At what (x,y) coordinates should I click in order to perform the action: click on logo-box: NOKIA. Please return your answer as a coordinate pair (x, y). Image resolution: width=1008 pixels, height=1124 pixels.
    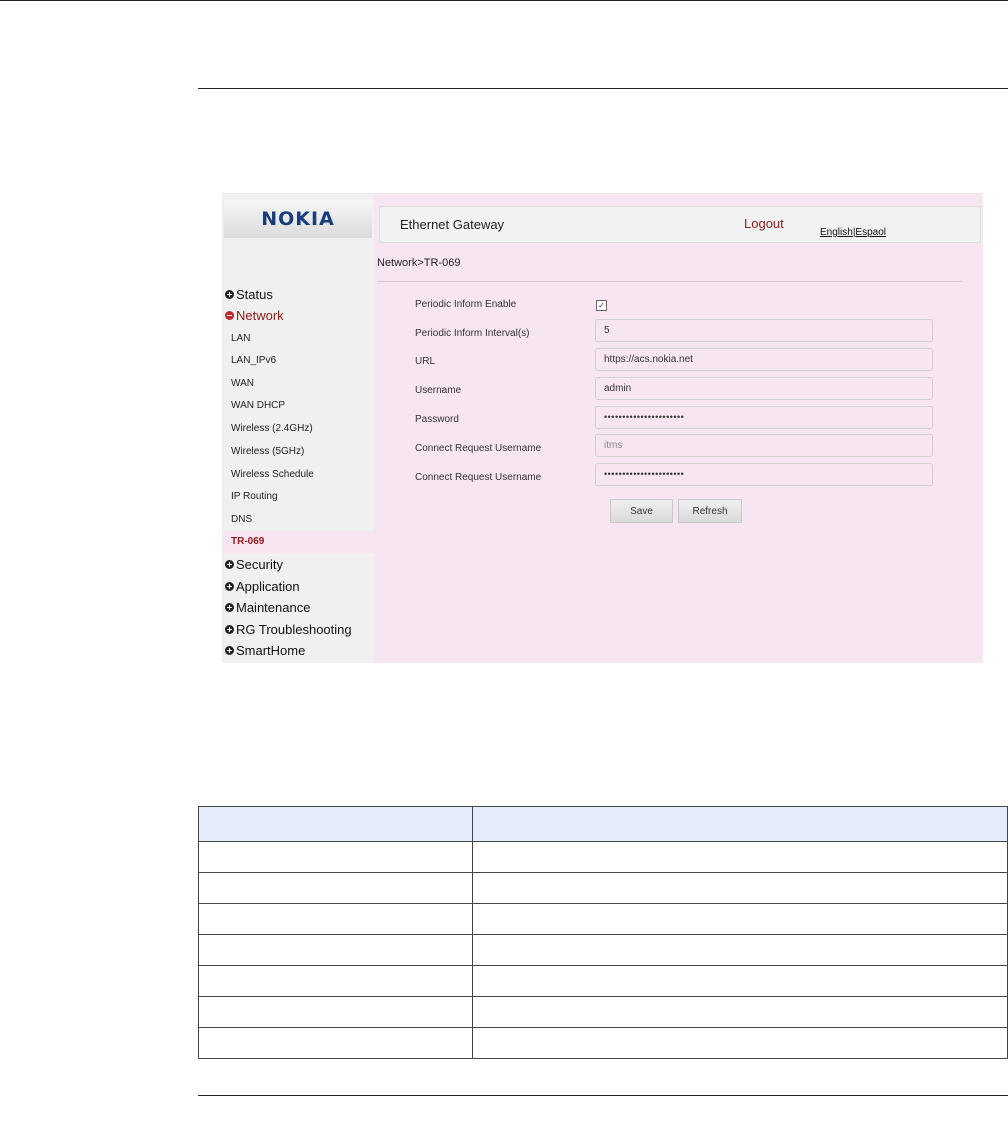
    Looking at the image, I should click on (298, 219).